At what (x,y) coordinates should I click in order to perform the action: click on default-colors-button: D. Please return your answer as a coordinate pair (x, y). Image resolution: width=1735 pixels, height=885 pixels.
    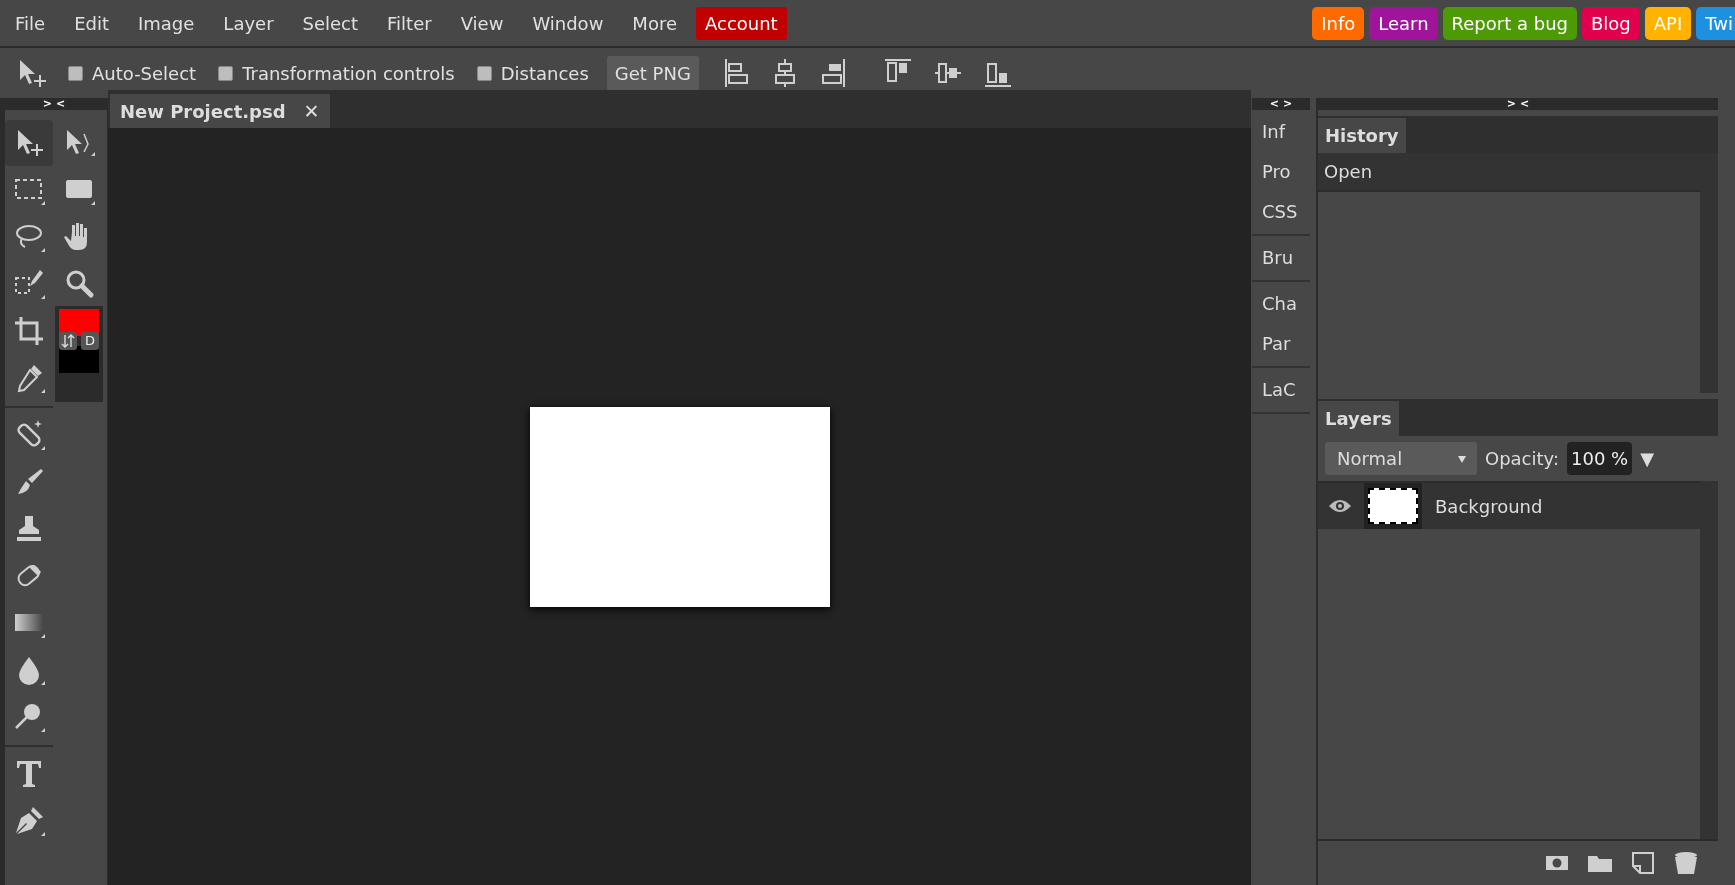
    Looking at the image, I should click on (90, 341).